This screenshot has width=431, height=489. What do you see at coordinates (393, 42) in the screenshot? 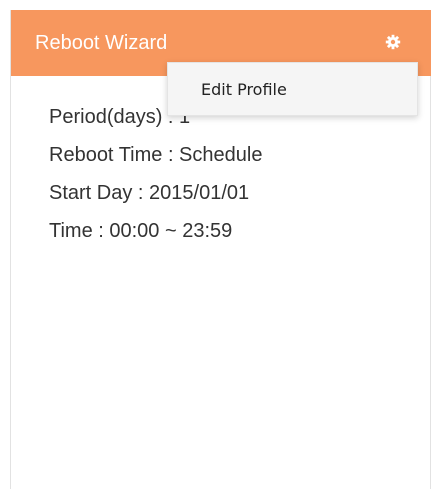
I see `gear-icon` at bounding box center [393, 42].